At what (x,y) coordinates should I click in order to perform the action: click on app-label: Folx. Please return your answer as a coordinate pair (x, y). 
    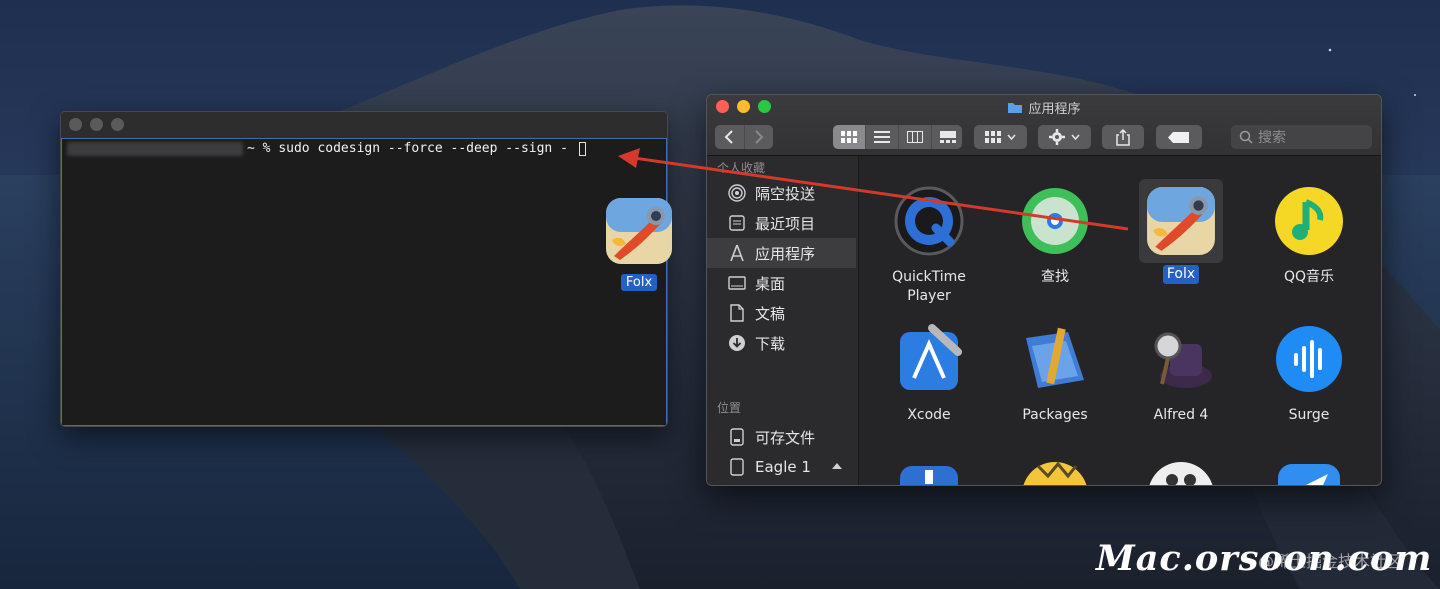
    Looking at the image, I should click on (1181, 274).